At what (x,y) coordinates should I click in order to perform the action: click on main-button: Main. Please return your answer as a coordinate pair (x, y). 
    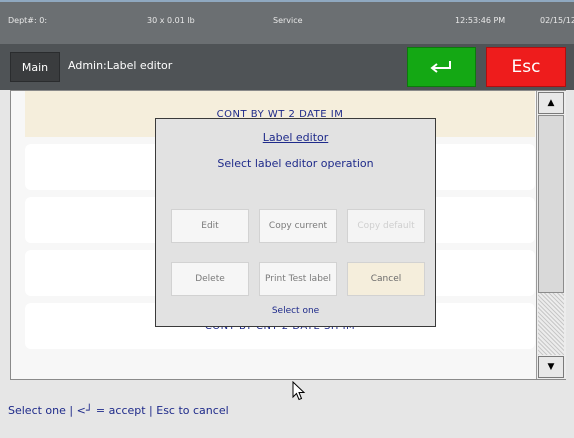
    Looking at the image, I should click on (35, 67).